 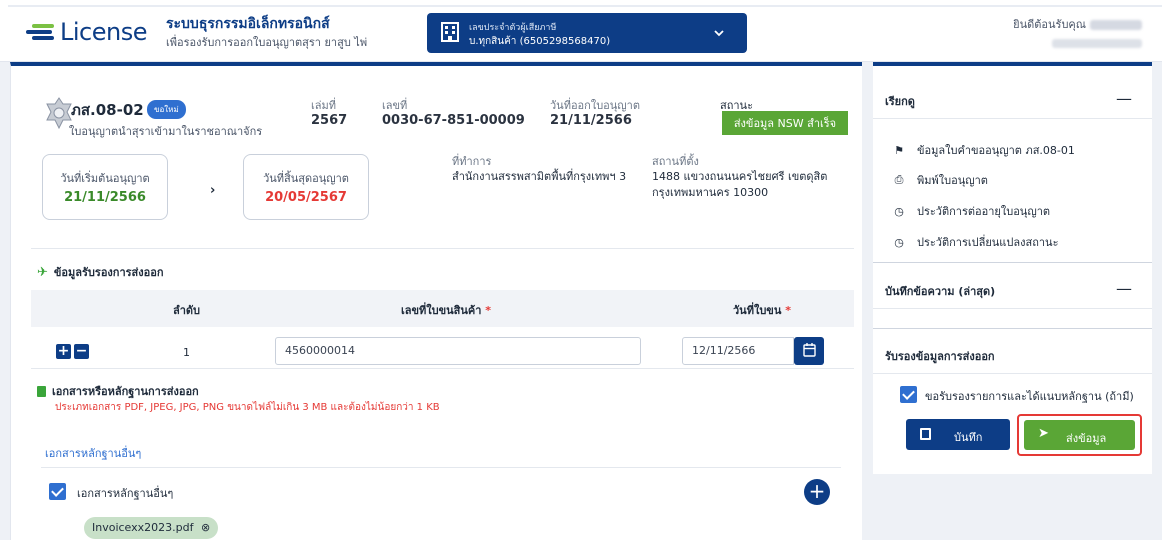 What do you see at coordinates (395, 105) in the screenshot?
I see `number-label: เลขที่` at bounding box center [395, 105].